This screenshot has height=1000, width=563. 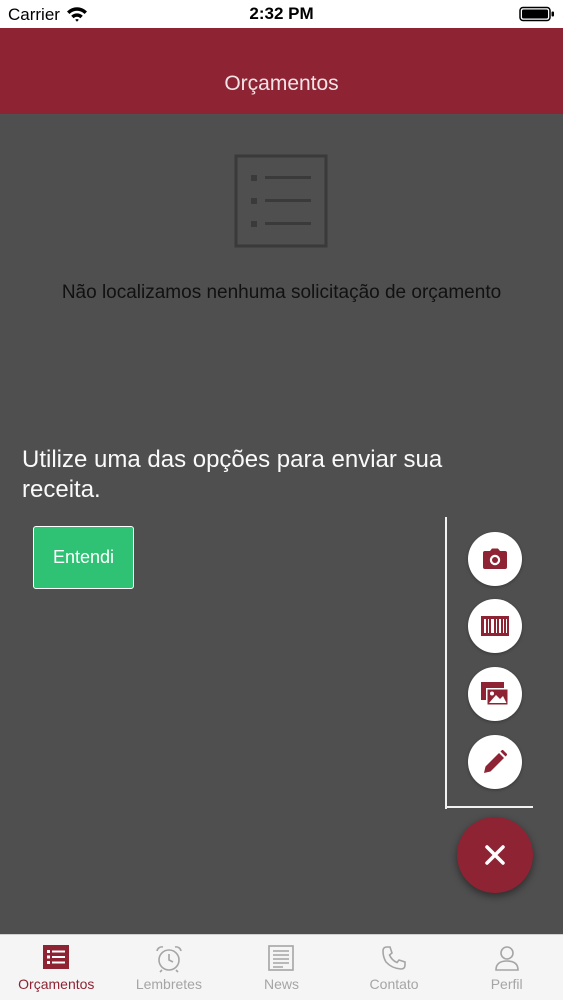 I want to click on navigation-bar: Orçamentos, so click(x=281, y=71).